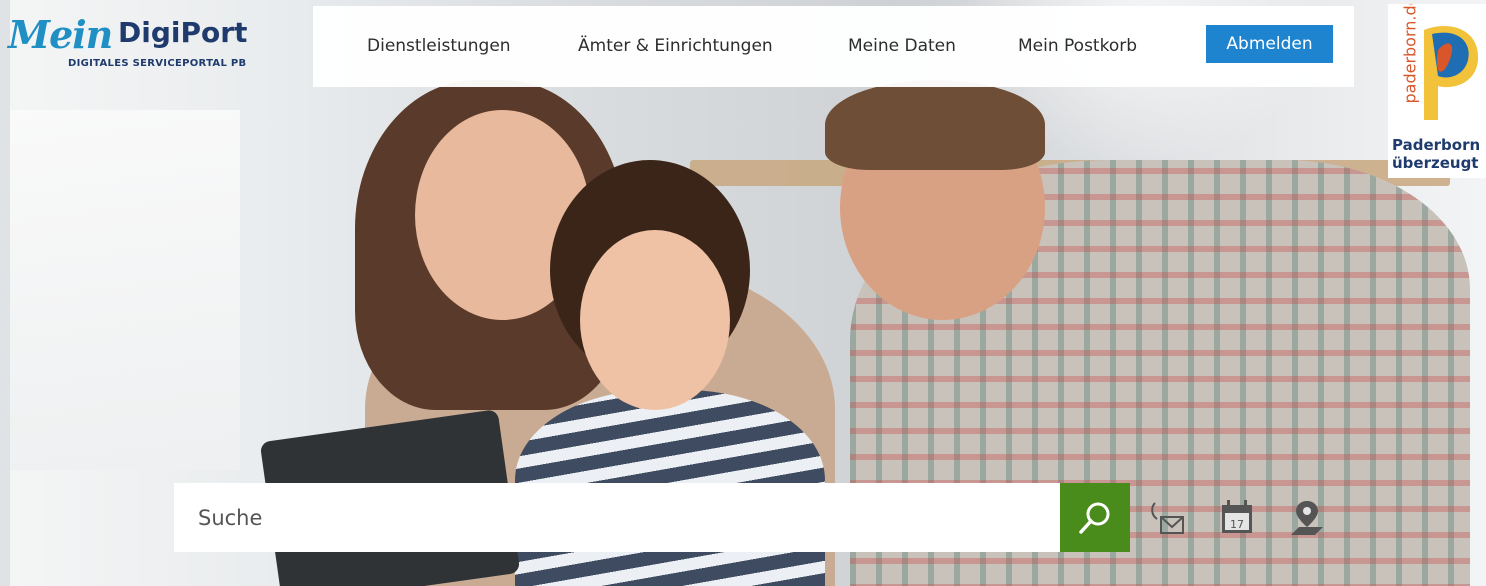 This screenshot has height=586, width=1486. Describe the element at coordinates (1269, 44) in the screenshot. I see `logout-button: Abmelden` at that location.